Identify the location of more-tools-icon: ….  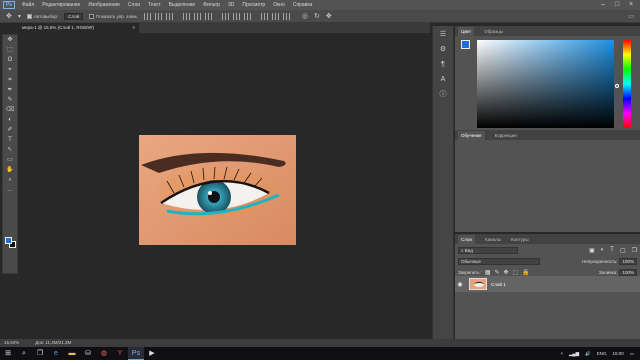
(10, 190).